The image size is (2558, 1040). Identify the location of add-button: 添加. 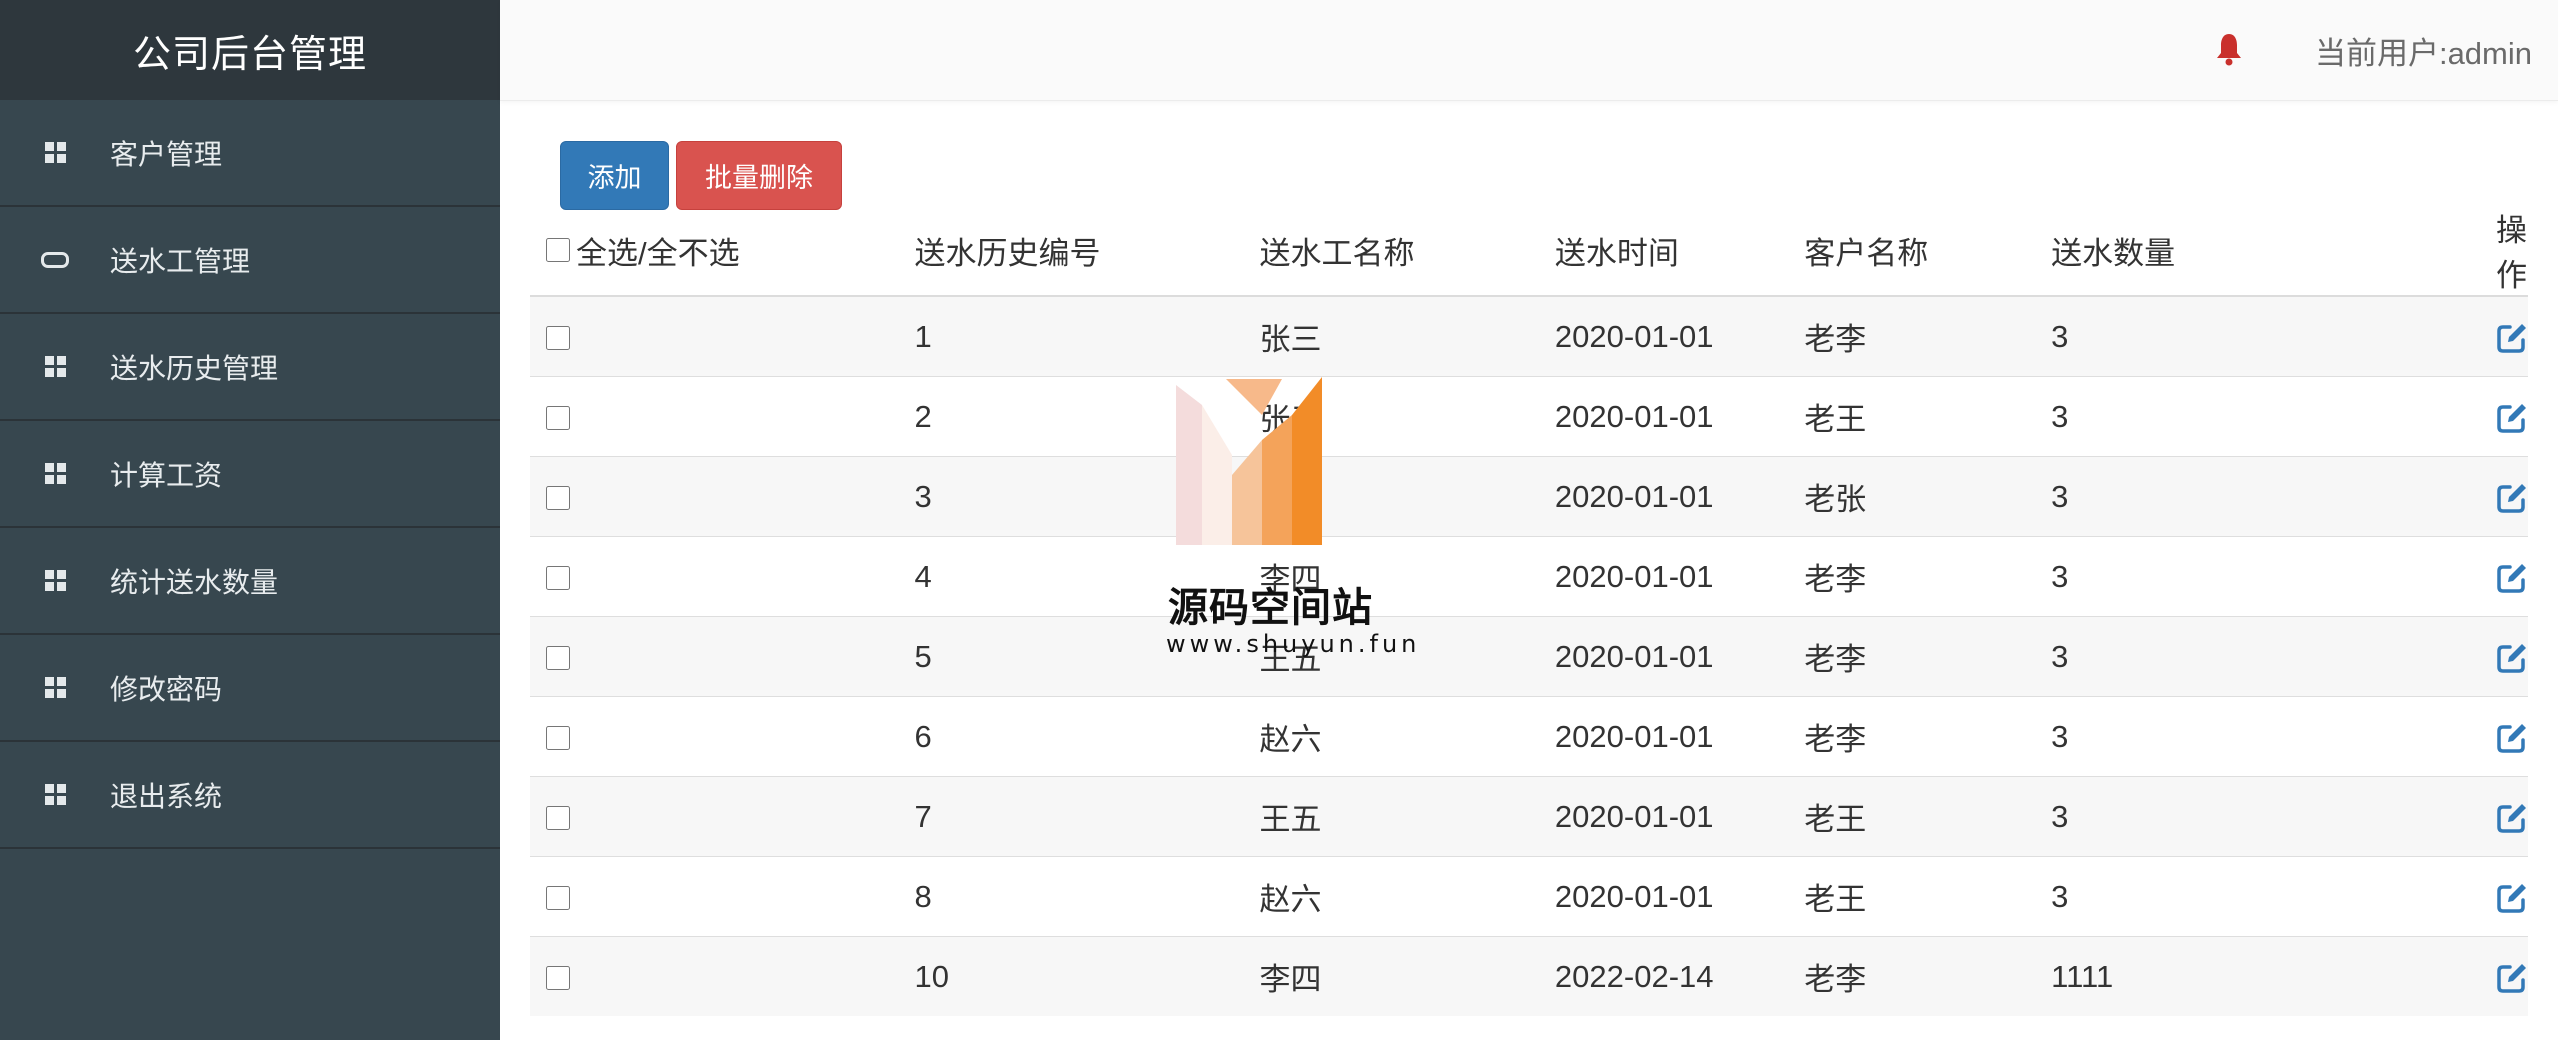
(614, 175).